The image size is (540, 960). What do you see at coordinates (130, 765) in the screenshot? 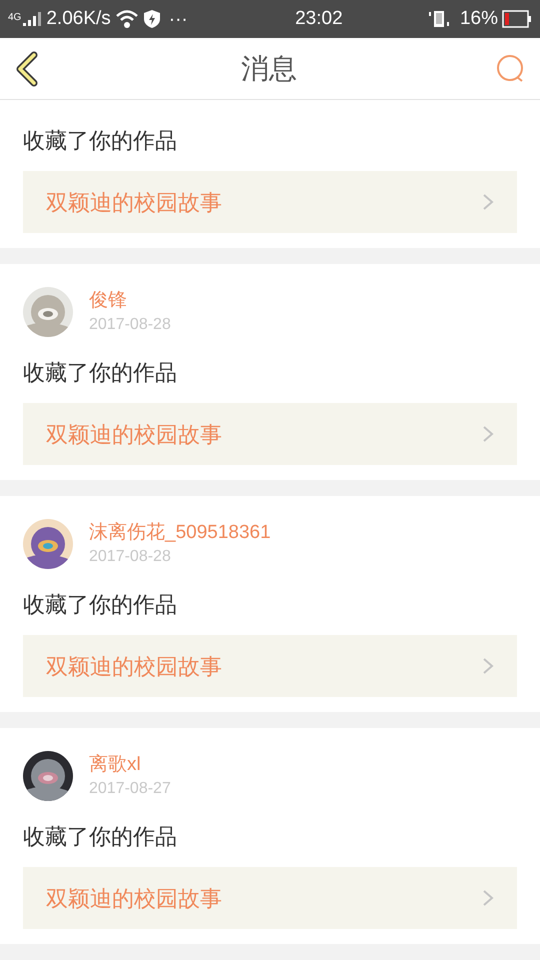
I see `user-name: 离歌xl` at bounding box center [130, 765].